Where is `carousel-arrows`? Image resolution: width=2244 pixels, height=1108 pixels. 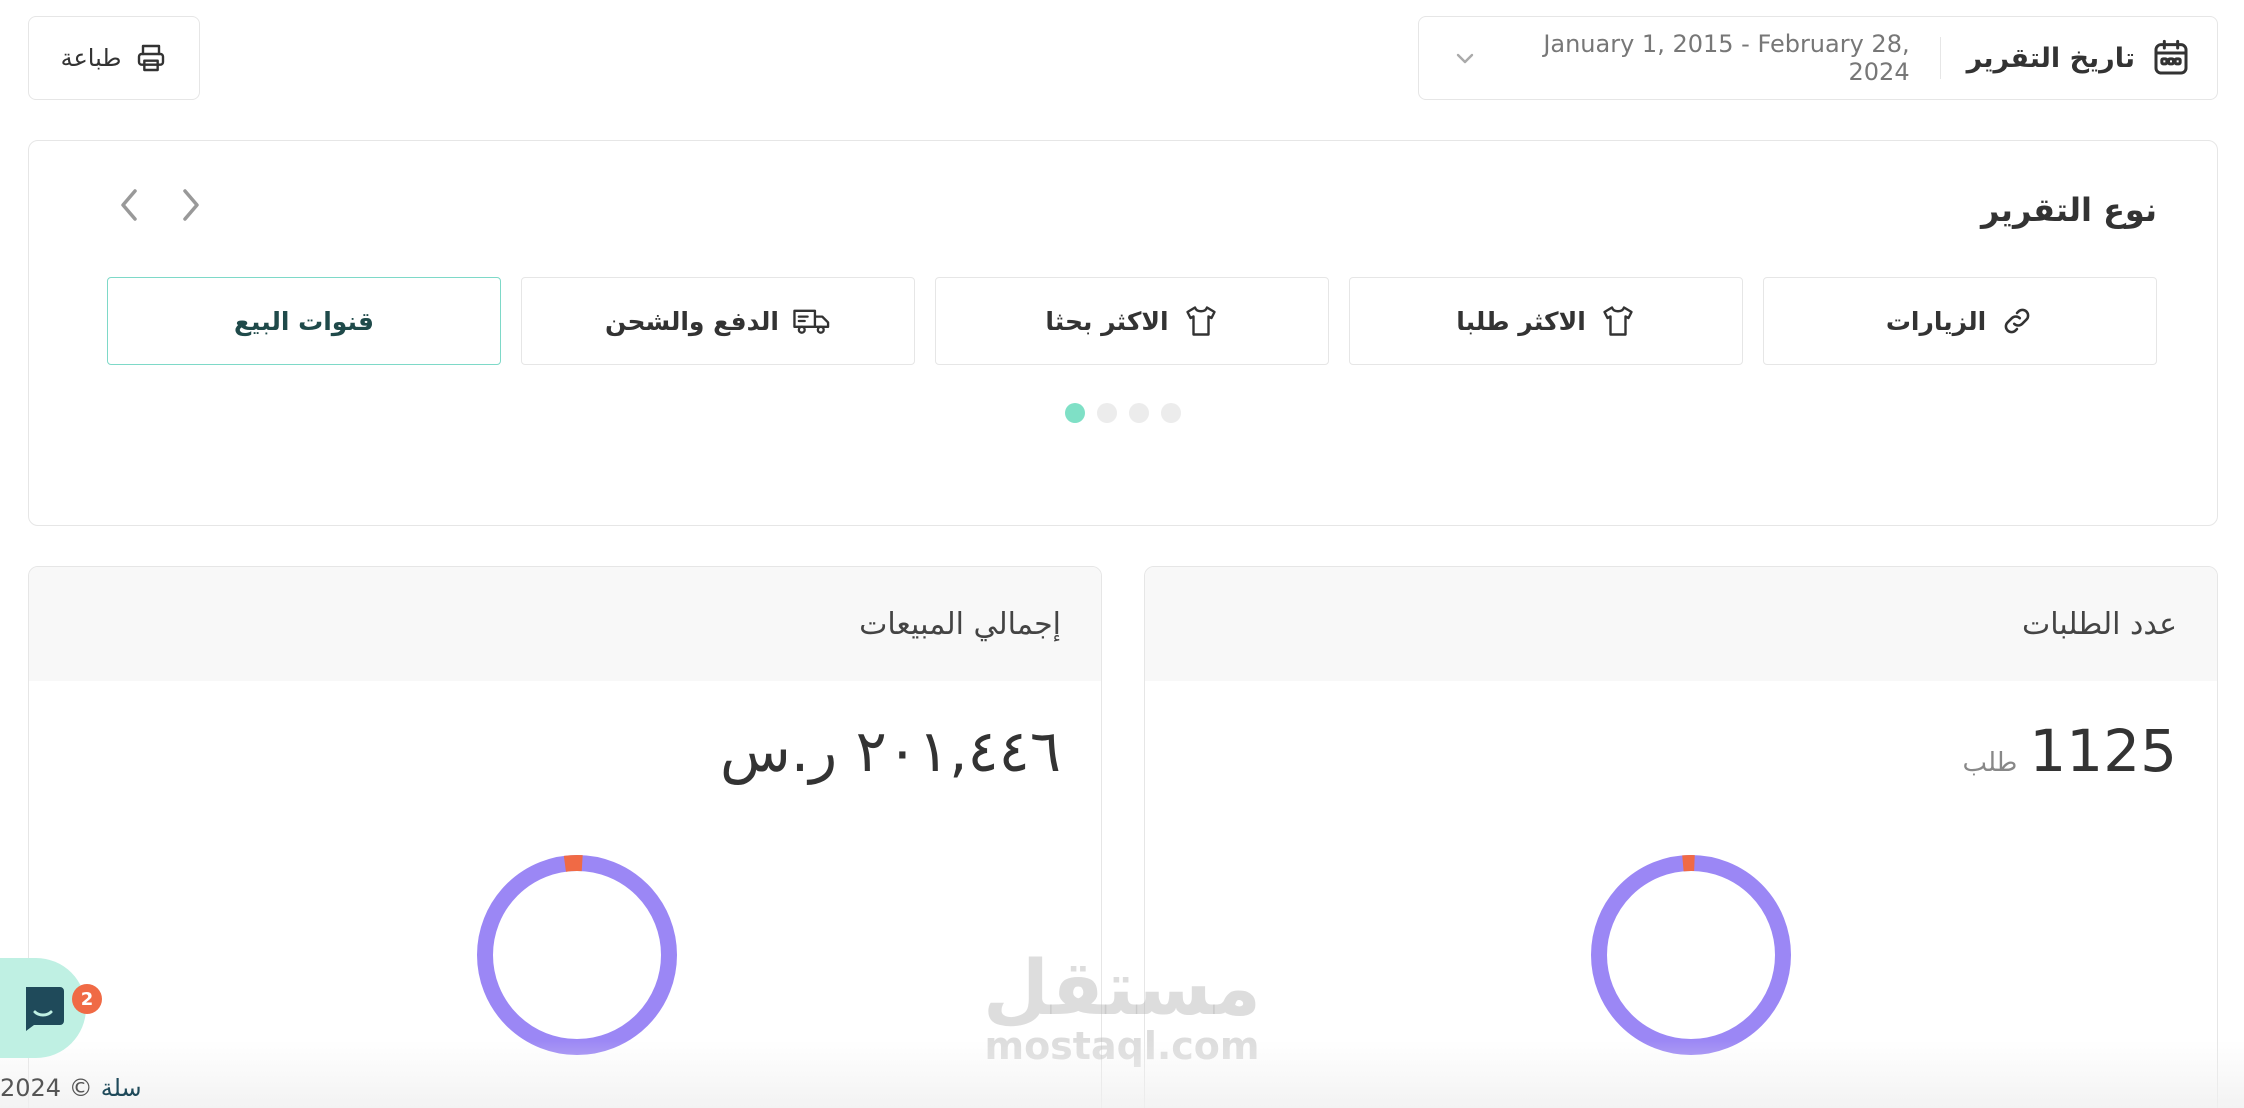
carousel-arrows is located at coordinates (160, 205).